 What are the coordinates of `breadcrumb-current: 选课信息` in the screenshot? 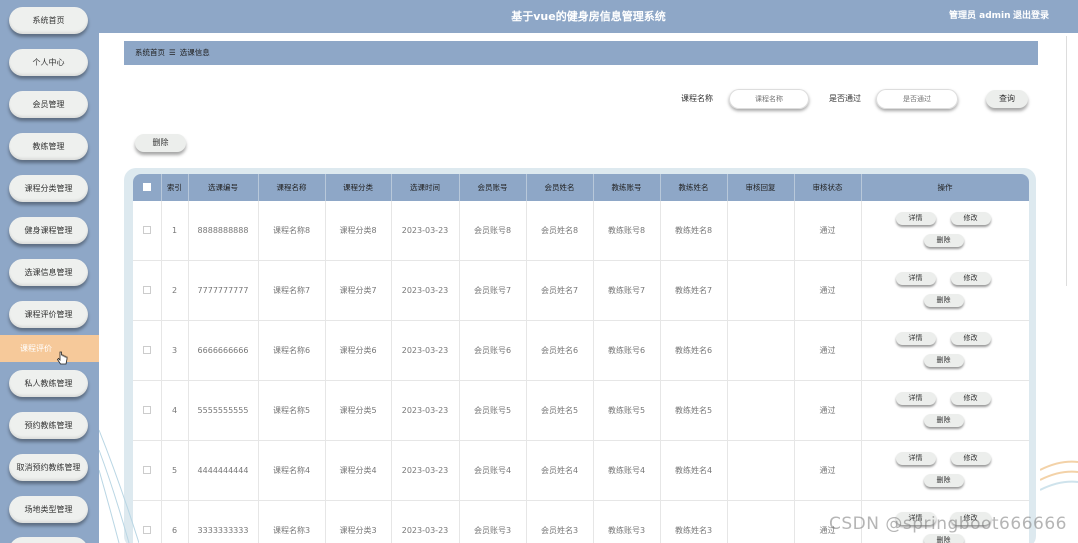 It's located at (194, 52).